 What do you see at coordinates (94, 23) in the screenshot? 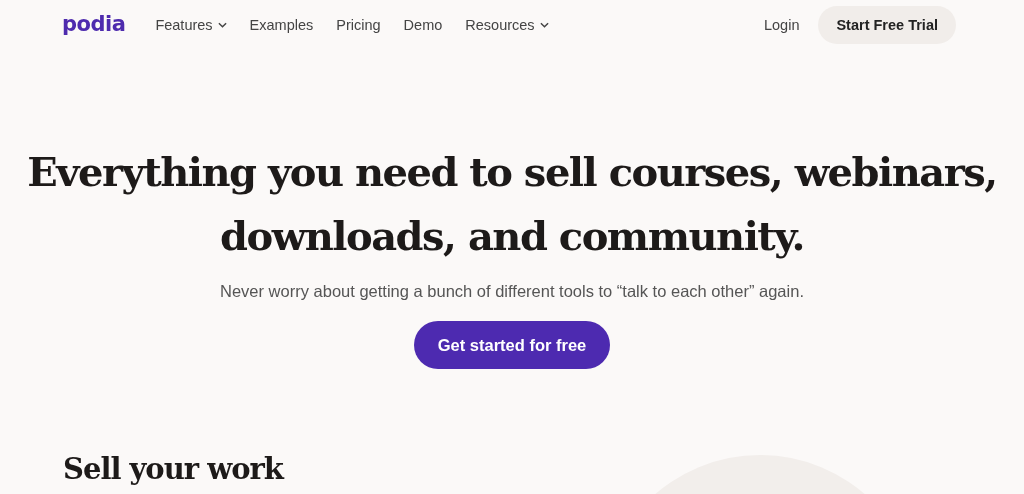
I see `logo: podia` at bounding box center [94, 23].